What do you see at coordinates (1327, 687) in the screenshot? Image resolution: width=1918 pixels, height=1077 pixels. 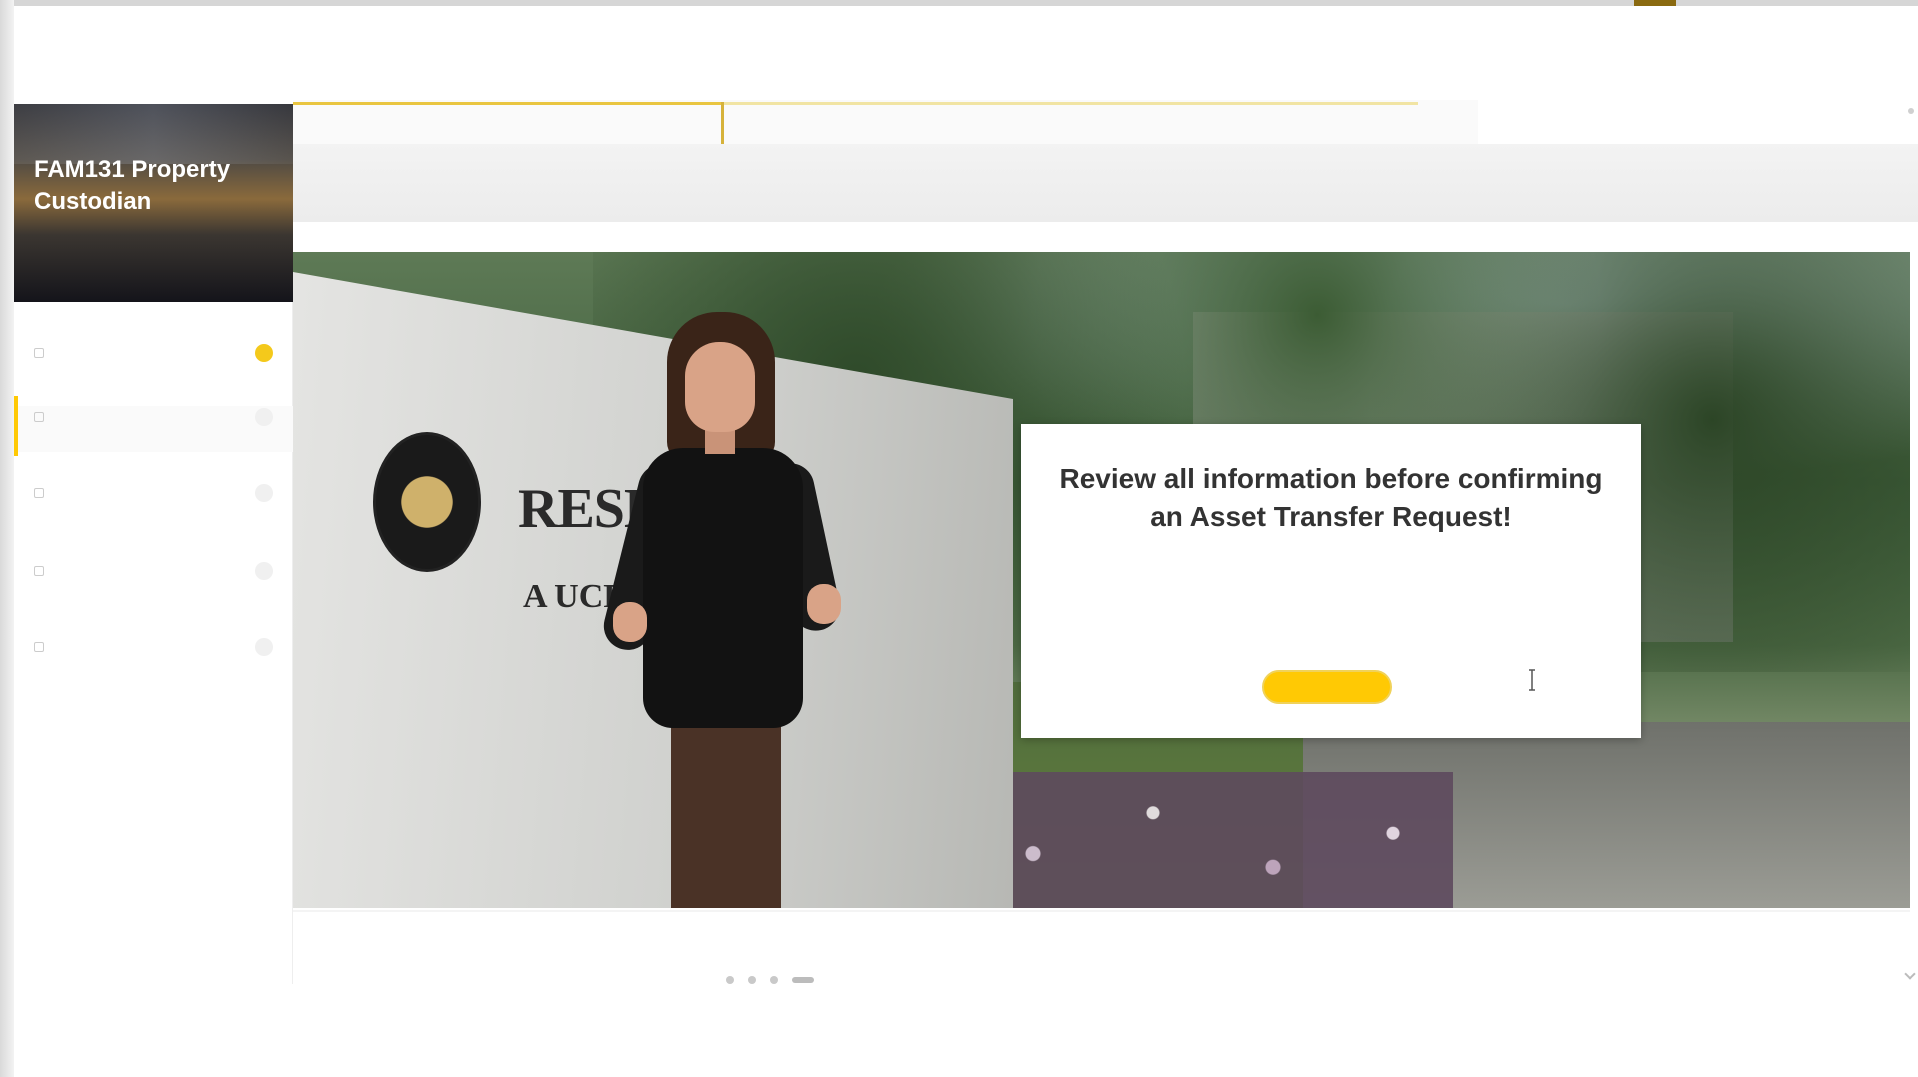 I see `continue-button` at bounding box center [1327, 687].